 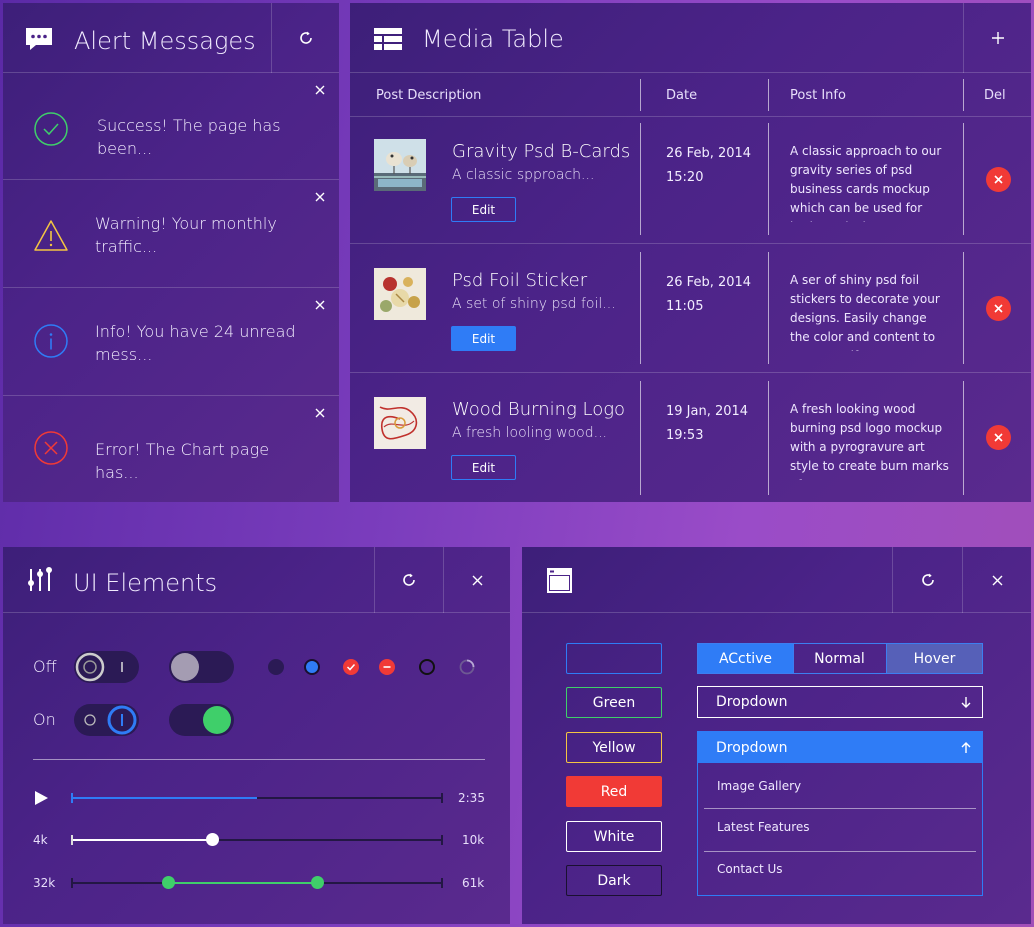 What do you see at coordinates (840, 702) in the screenshot?
I see `dropdown-closed: Dropdown` at bounding box center [840, 702].